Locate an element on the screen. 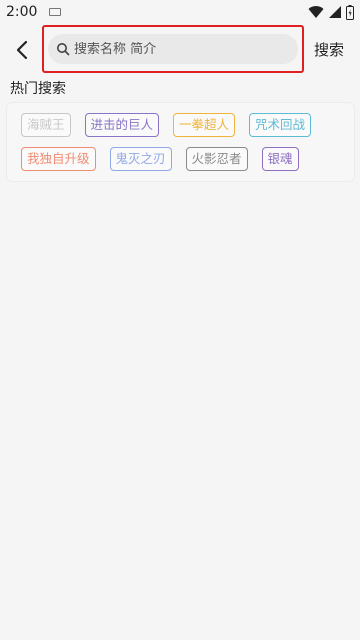 This screenshot has height=640, width=360. wifi-icon is located at coordinates (316, 12).